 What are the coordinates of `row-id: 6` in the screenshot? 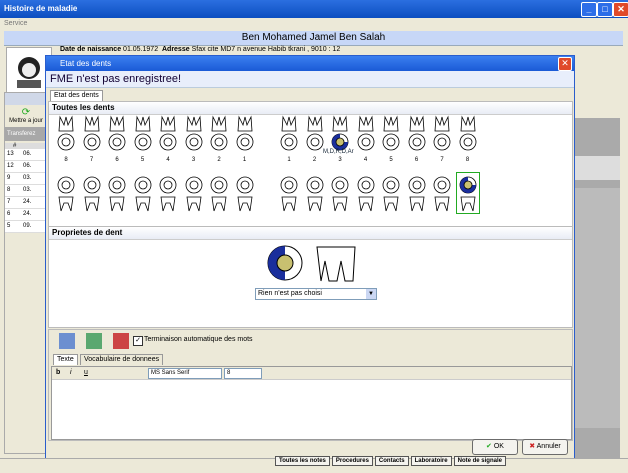 It's located at (9, 214).